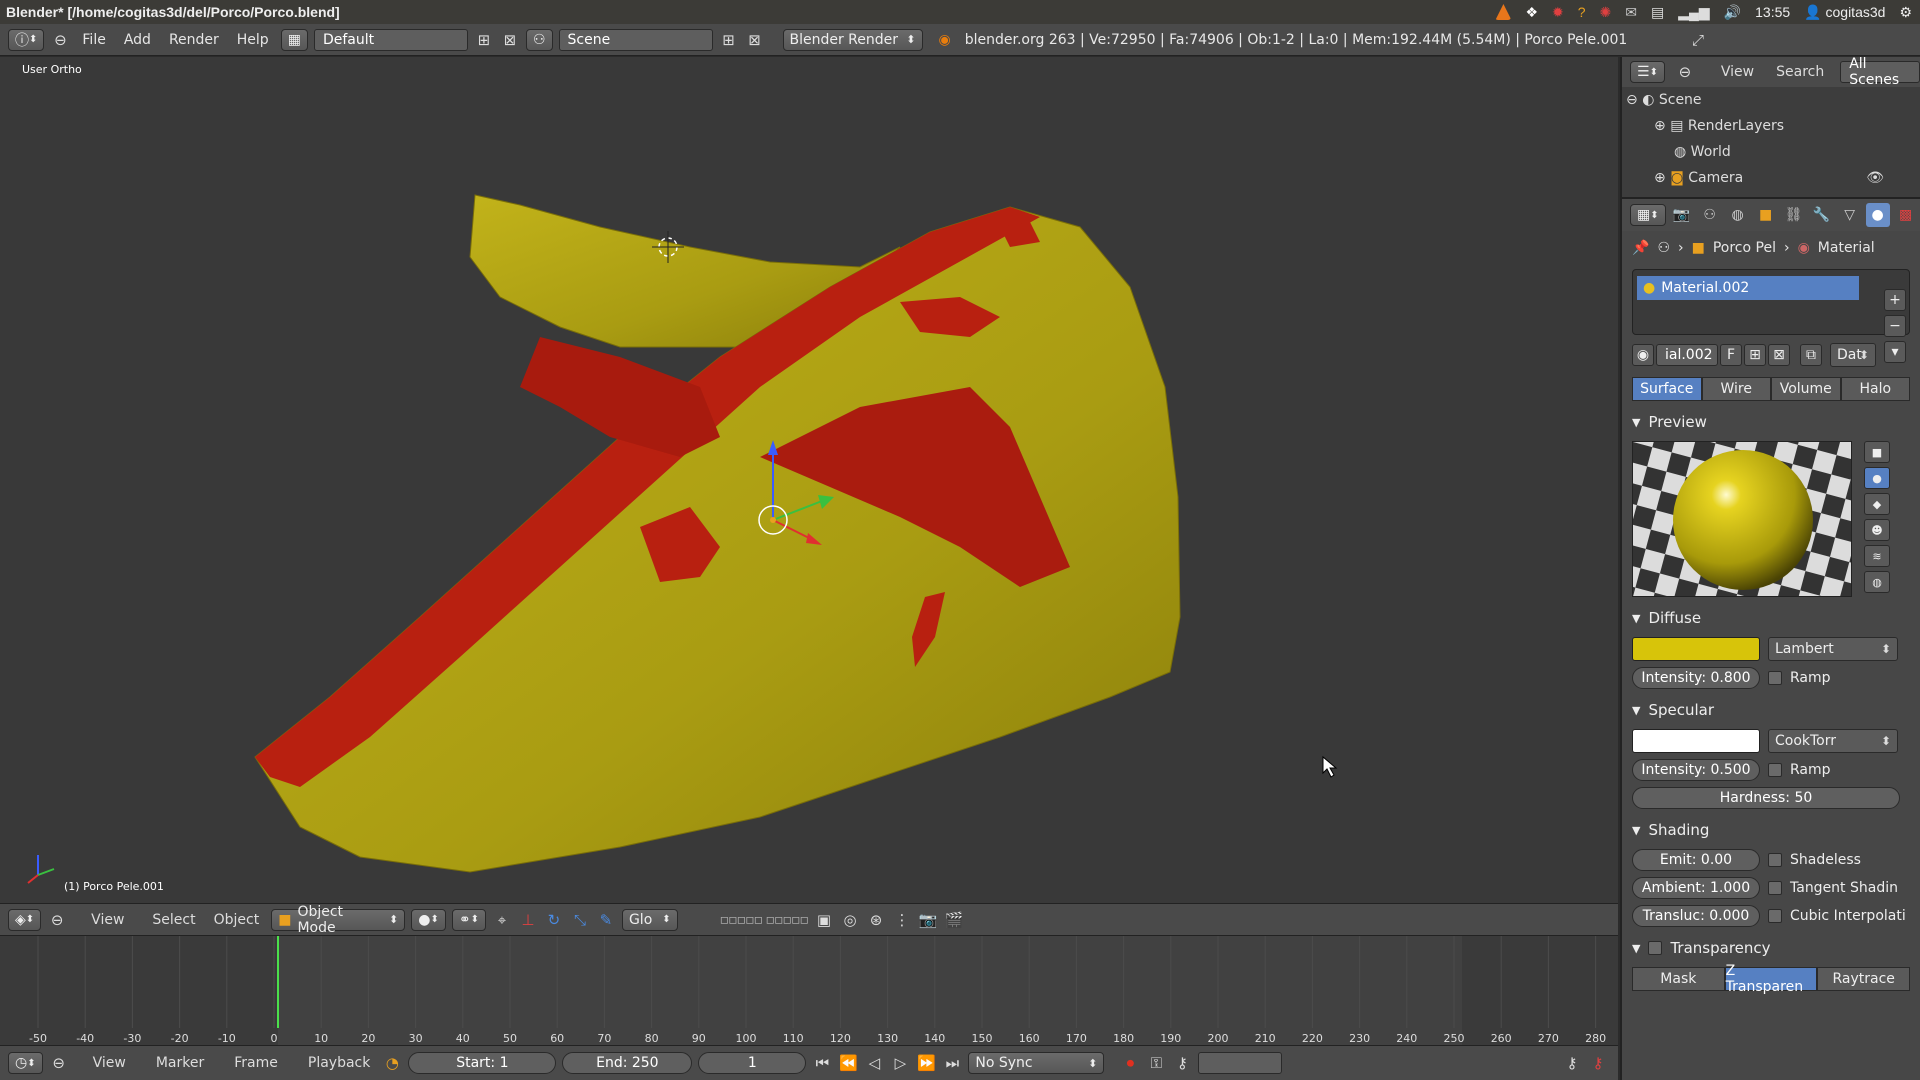 Image resolution: width=1920 pixels, height=1080 pixels. I want to click on alert-icon: ✺, so click(1606, 12).